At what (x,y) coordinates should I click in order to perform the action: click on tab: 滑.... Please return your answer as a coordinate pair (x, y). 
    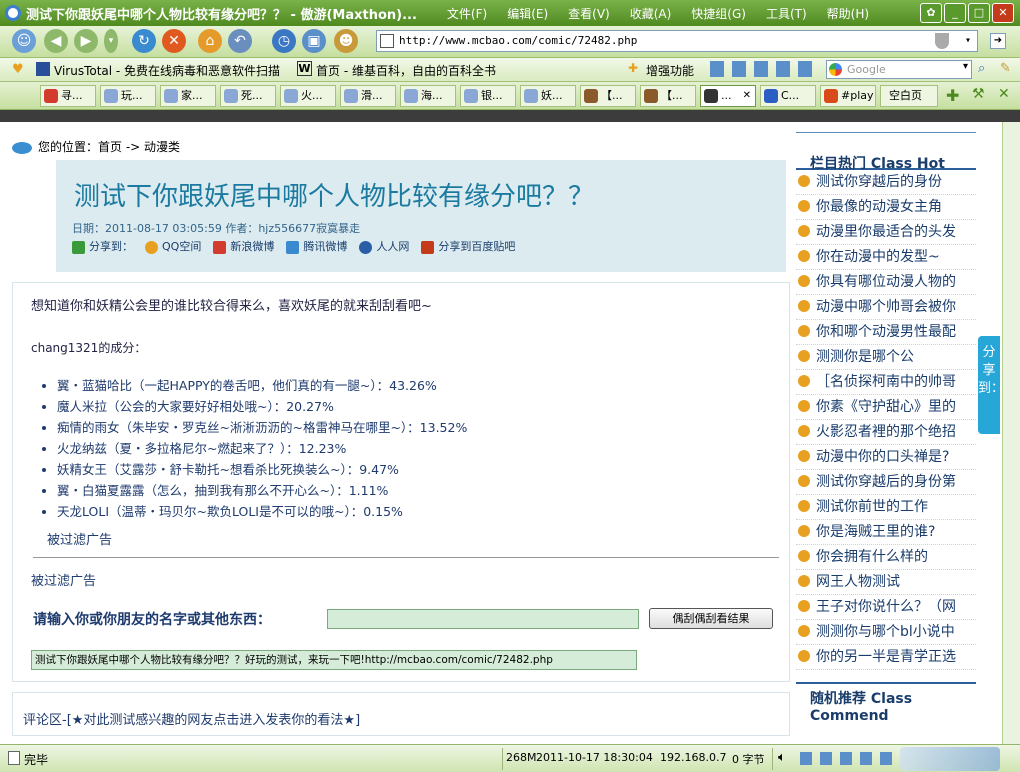
    Looking at the image, I should click on (368, 96).